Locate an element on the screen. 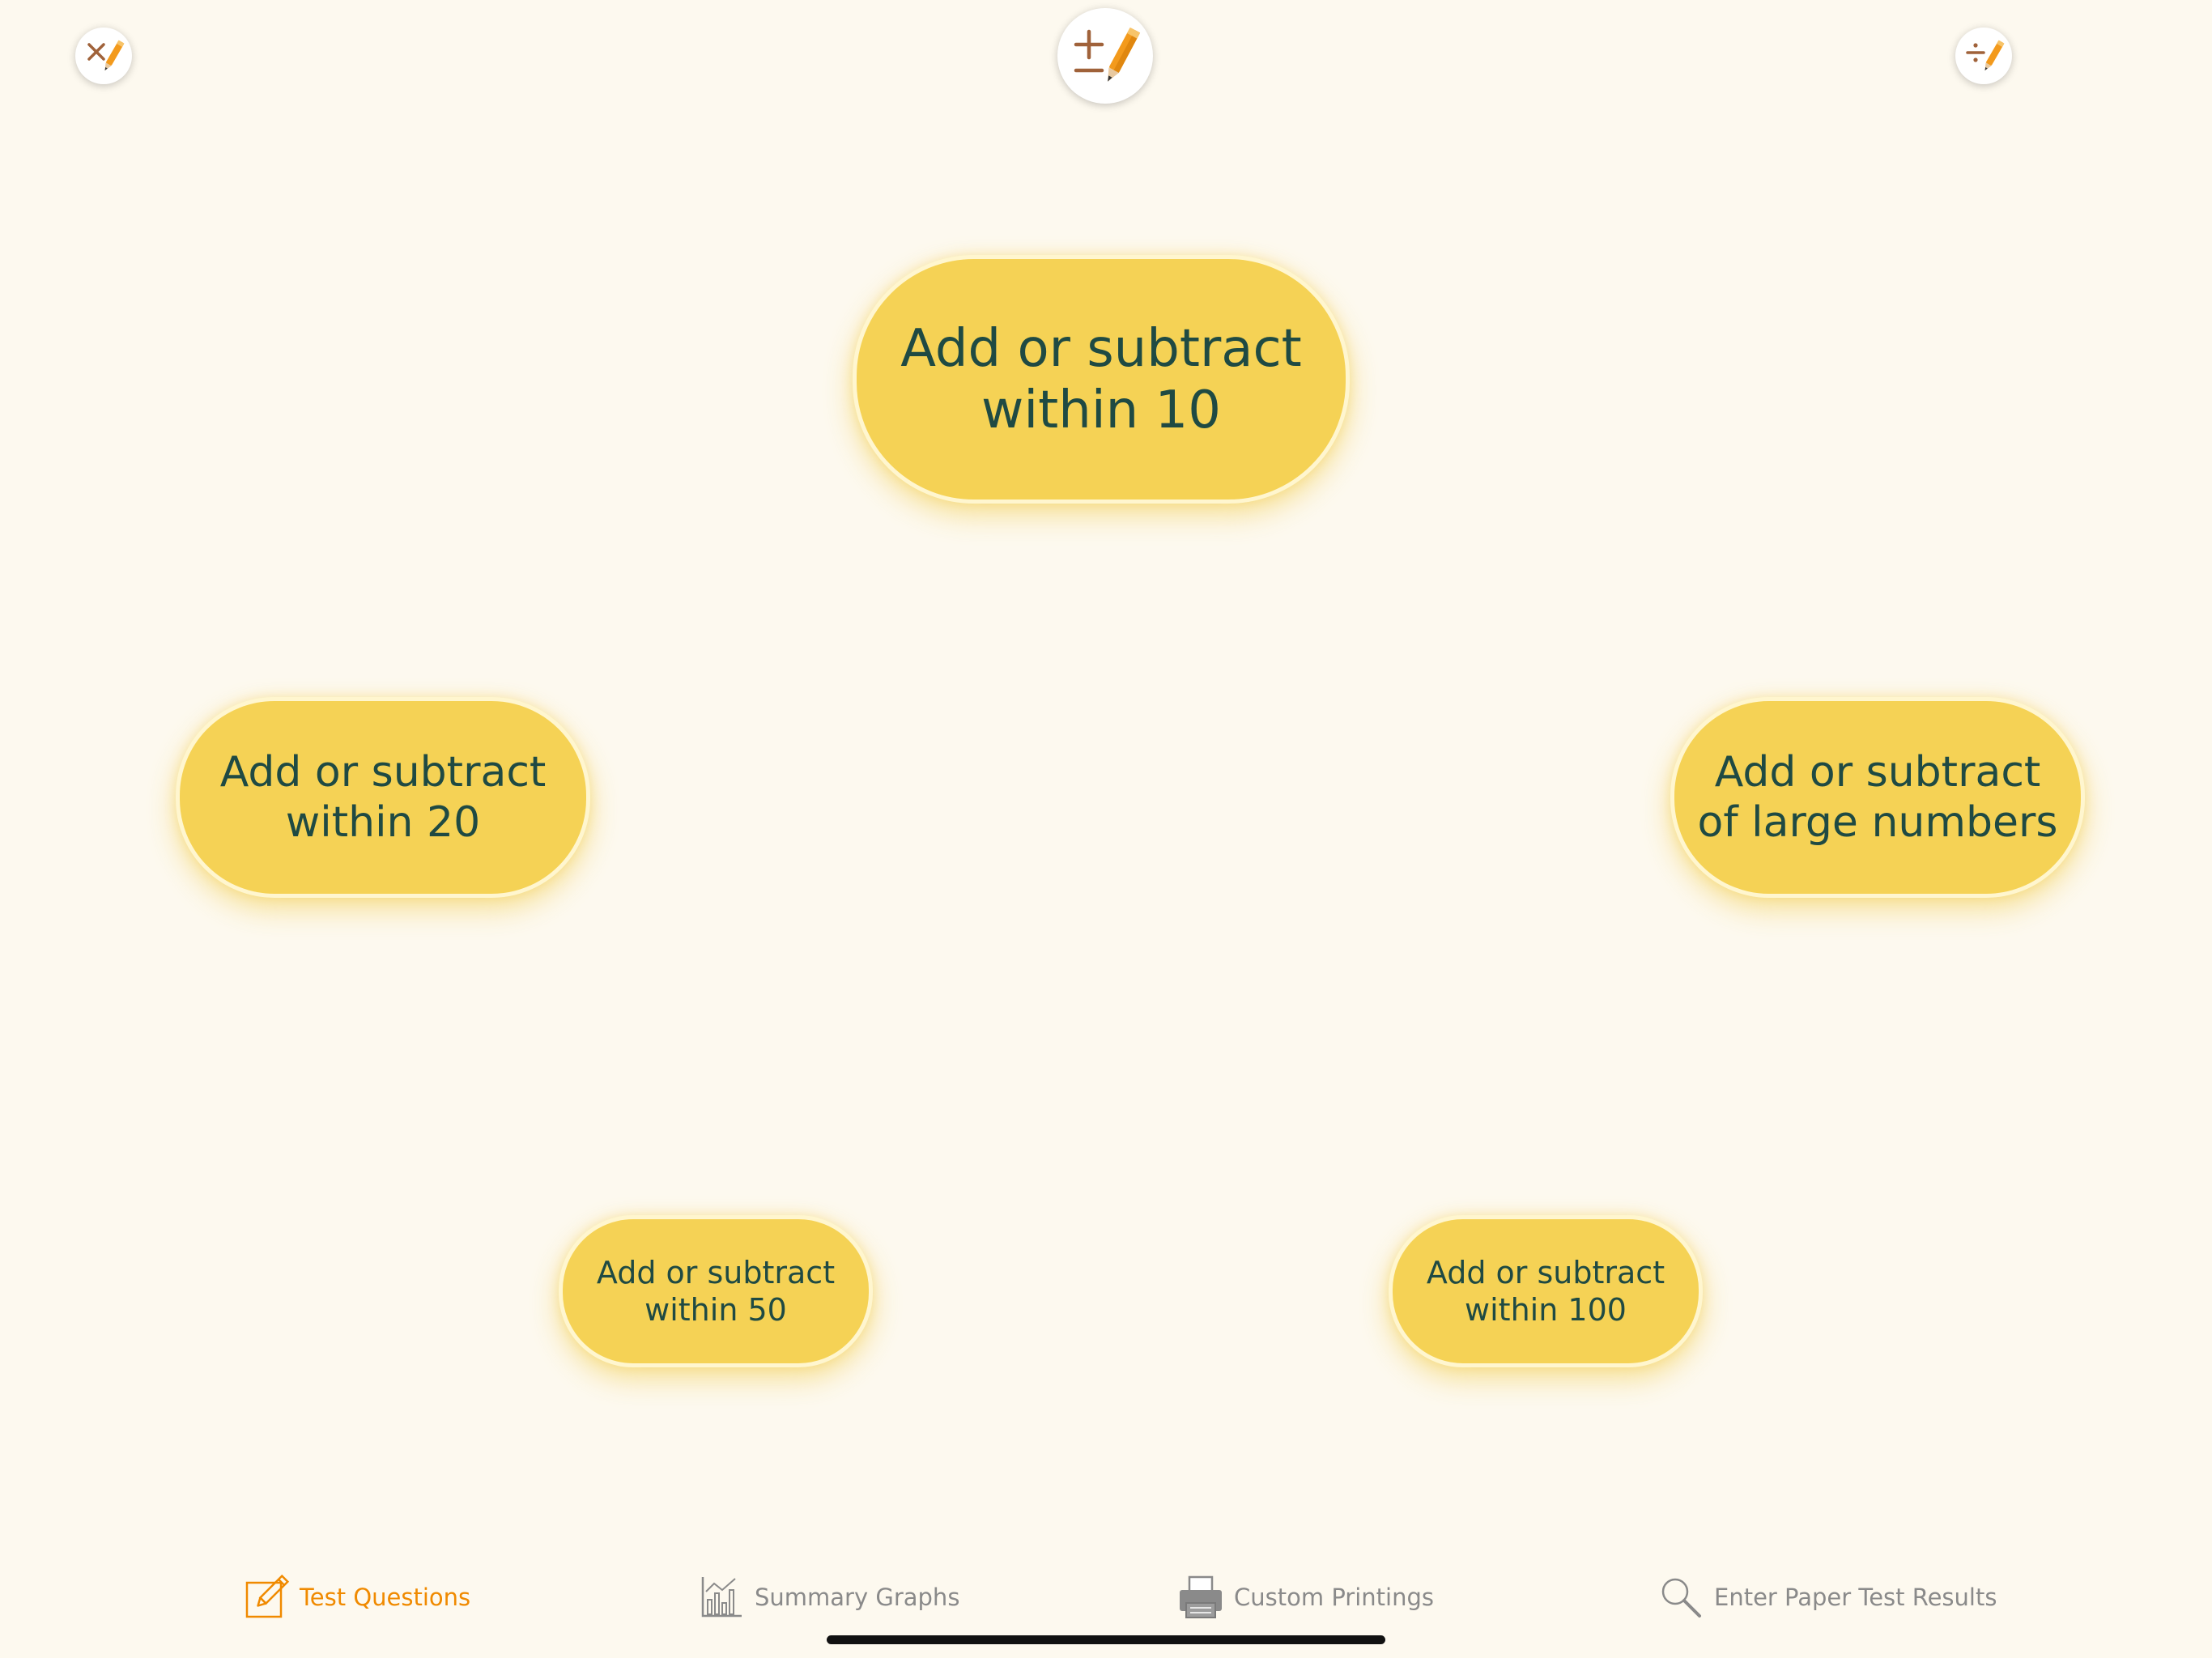  tab-label: Summary Graphs is located at coordinates (858, 1597).